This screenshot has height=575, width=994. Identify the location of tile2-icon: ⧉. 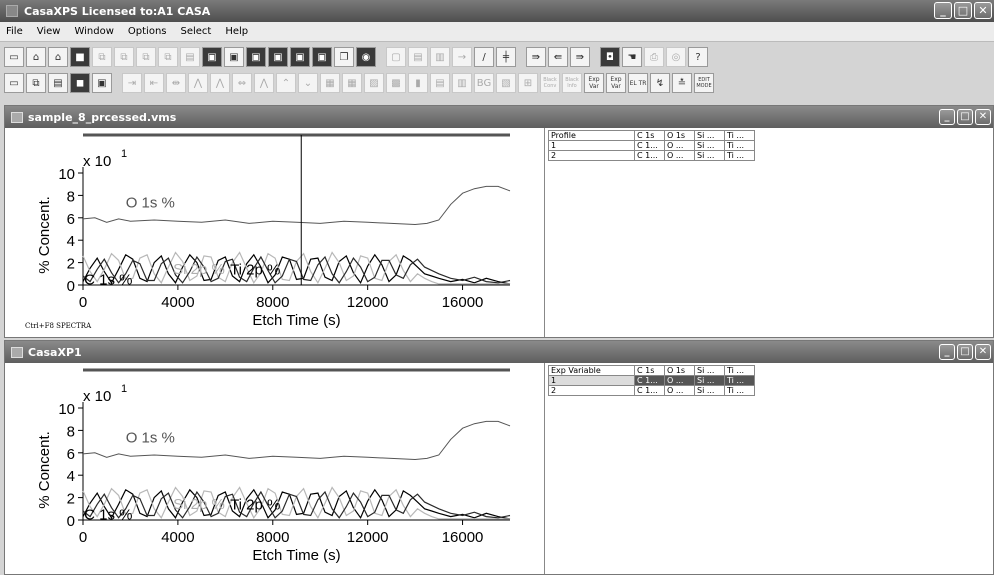
(36, 83).